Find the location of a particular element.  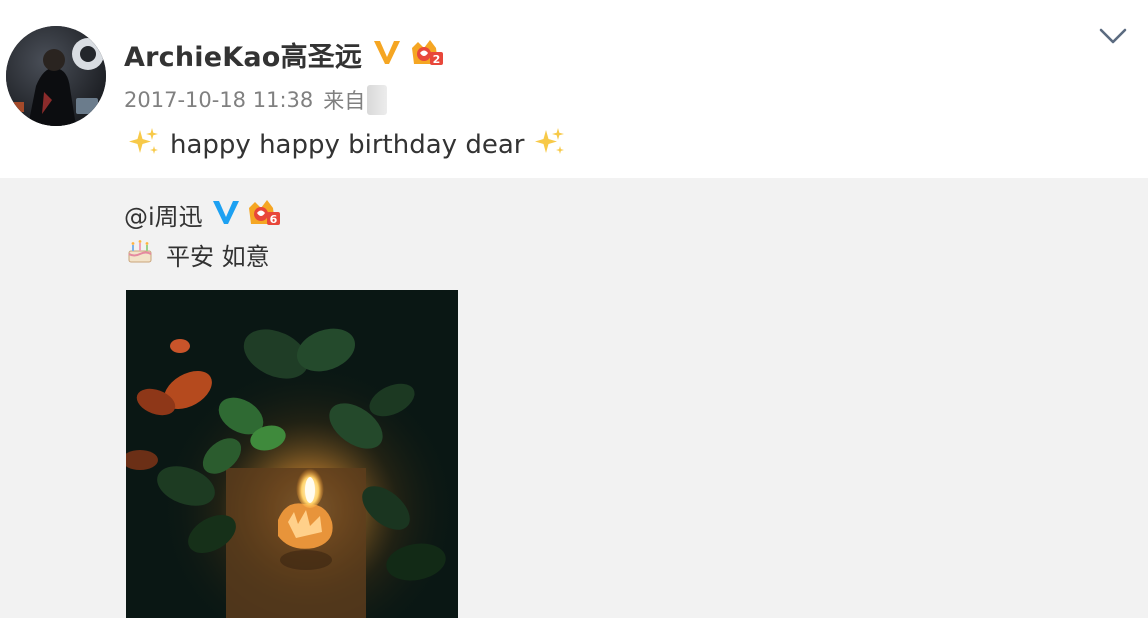

timestamp-row: 2017-10-18 11:38 来自 is located at coordinates (256, 100).